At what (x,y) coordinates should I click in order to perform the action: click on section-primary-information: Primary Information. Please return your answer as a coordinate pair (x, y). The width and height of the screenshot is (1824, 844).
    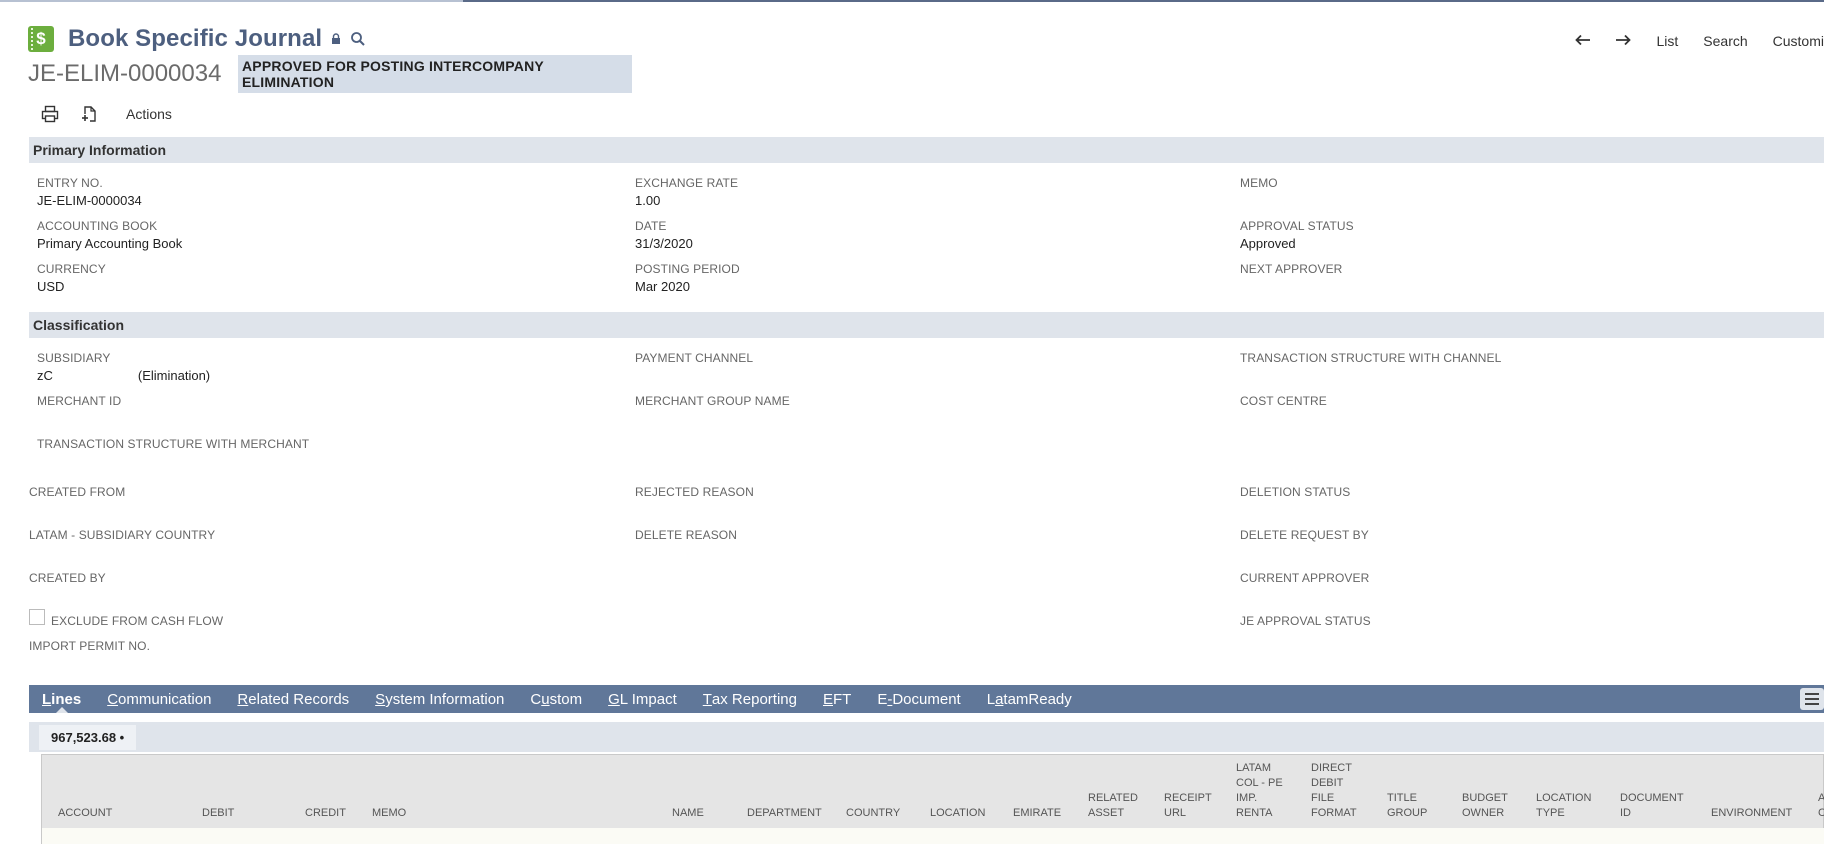
    Looking at the image, I should click on (926, 150).